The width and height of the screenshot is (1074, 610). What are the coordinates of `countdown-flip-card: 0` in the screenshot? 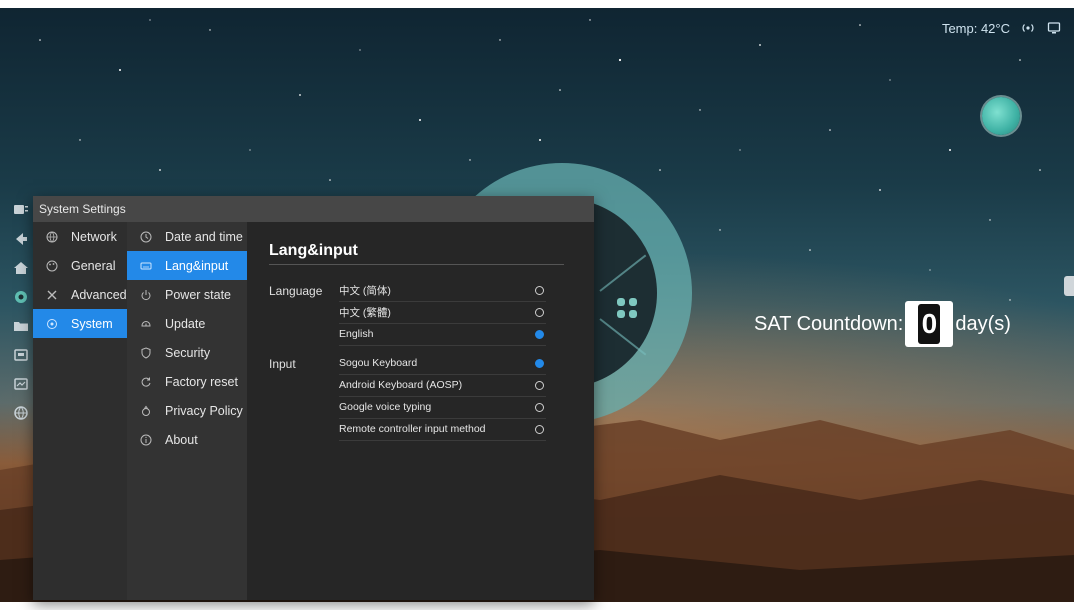 It's located at (929, 324).